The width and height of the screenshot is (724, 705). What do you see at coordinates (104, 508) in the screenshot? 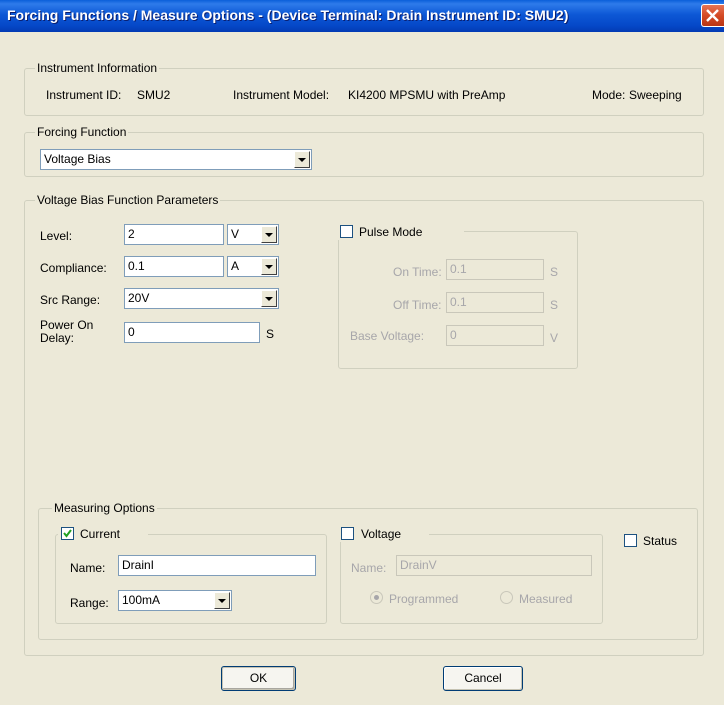
I see `measuring-options-title: Measuring Options` at bounding box center [104, 508].